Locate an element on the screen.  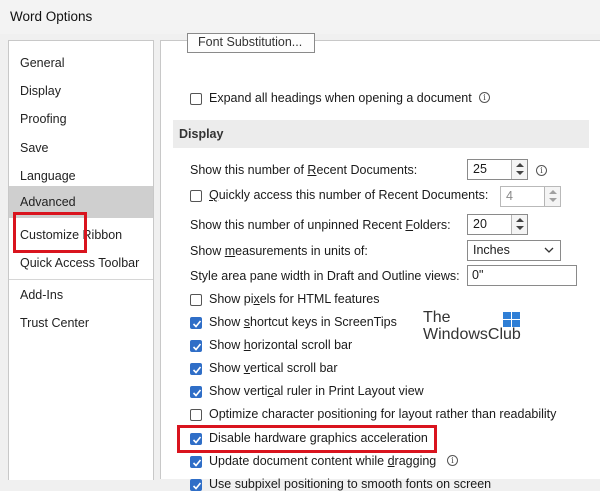
nav-item-label: Trust Center is located at coordinates (55, 323).